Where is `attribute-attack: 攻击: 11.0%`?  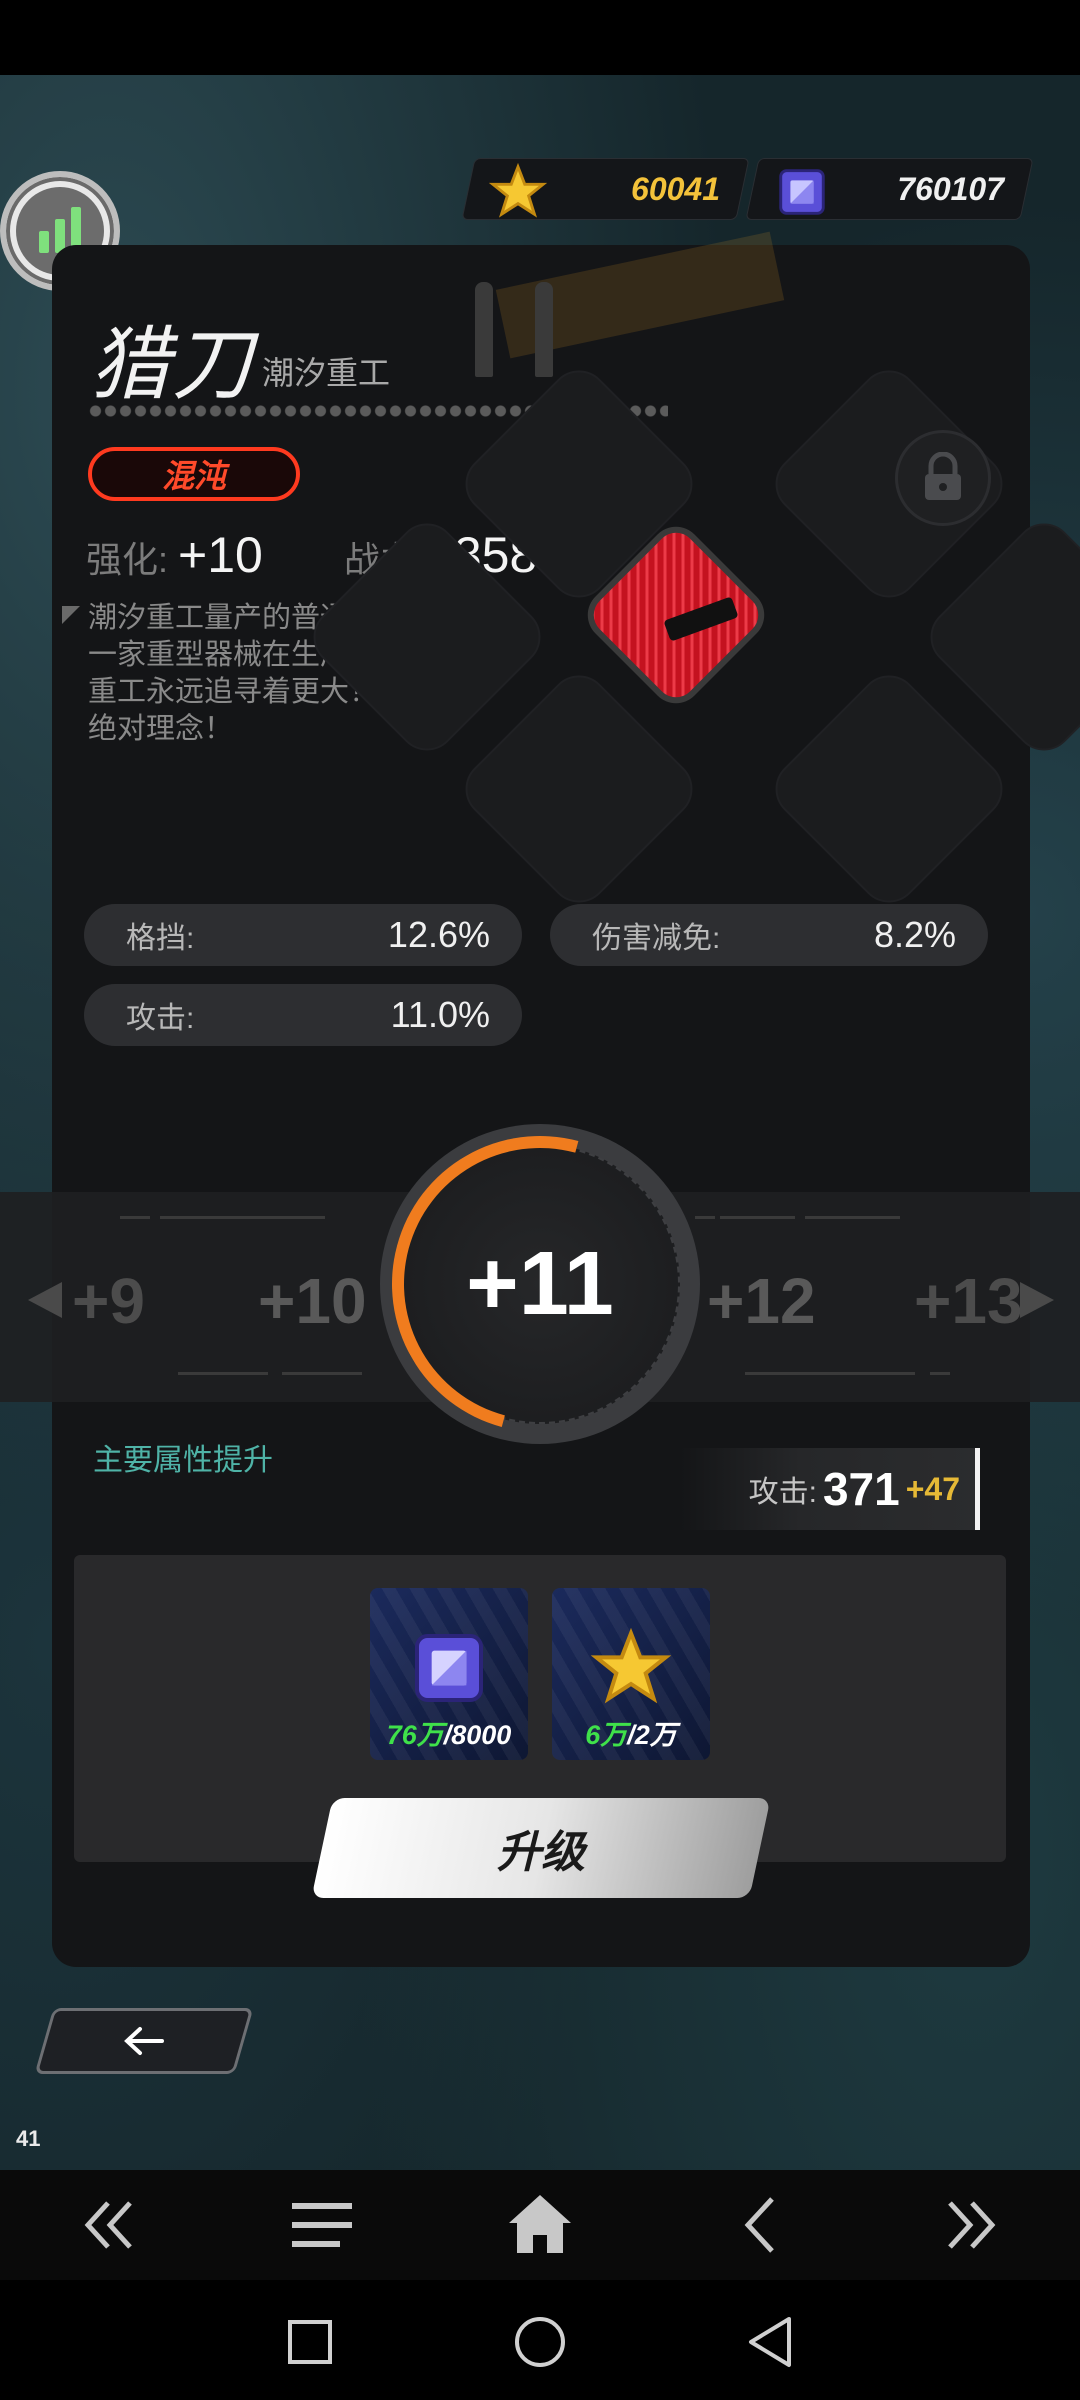 attribute-attack: 攻击: 11.0% is located at coordinates (303, 1015).